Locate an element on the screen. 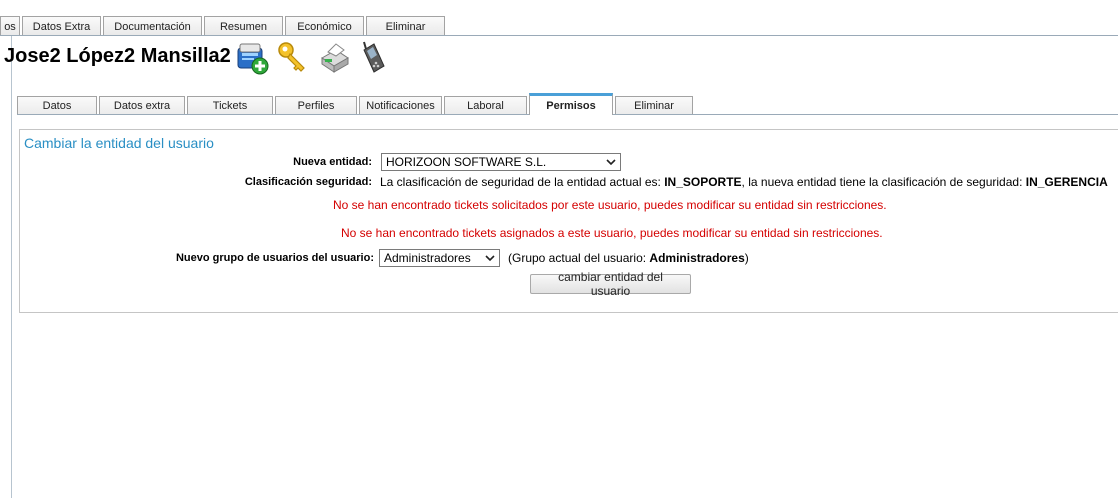 The image size is (1118, 498). page-left-border is located at coordinates (11, 266).